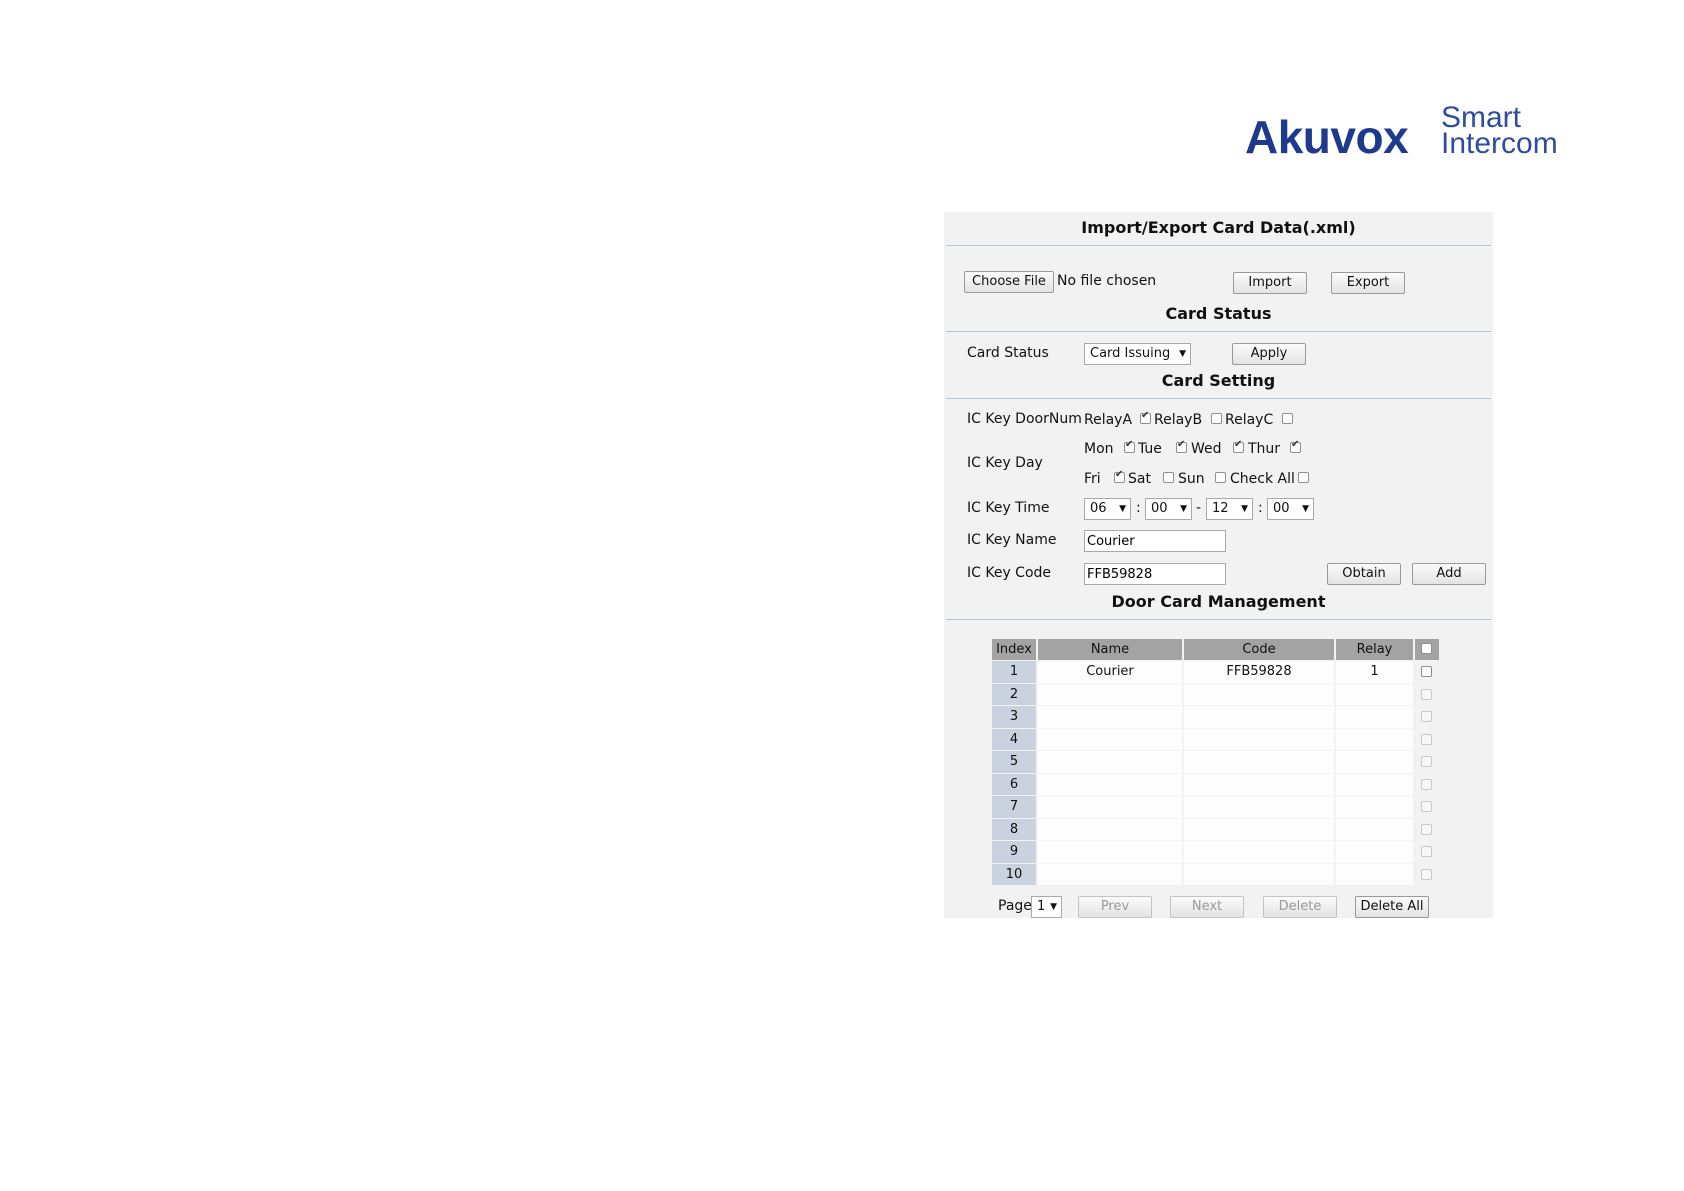 The image size is (1684, 1191). What do you see at coordinates (1181, 446) in the screenshot?
I see `day-tue-checkbox` at bounding box center [1181, 446].